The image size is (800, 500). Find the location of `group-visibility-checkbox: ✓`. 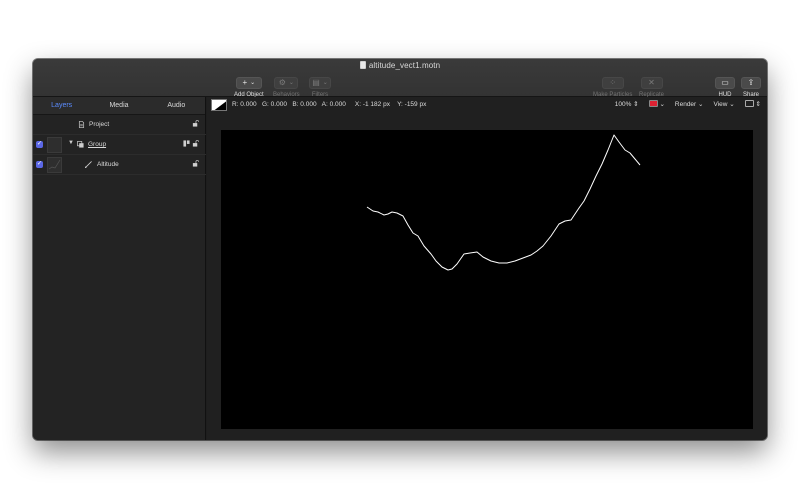

group-visibility-checkbox: ✓ is located at coordinates (39, 144).